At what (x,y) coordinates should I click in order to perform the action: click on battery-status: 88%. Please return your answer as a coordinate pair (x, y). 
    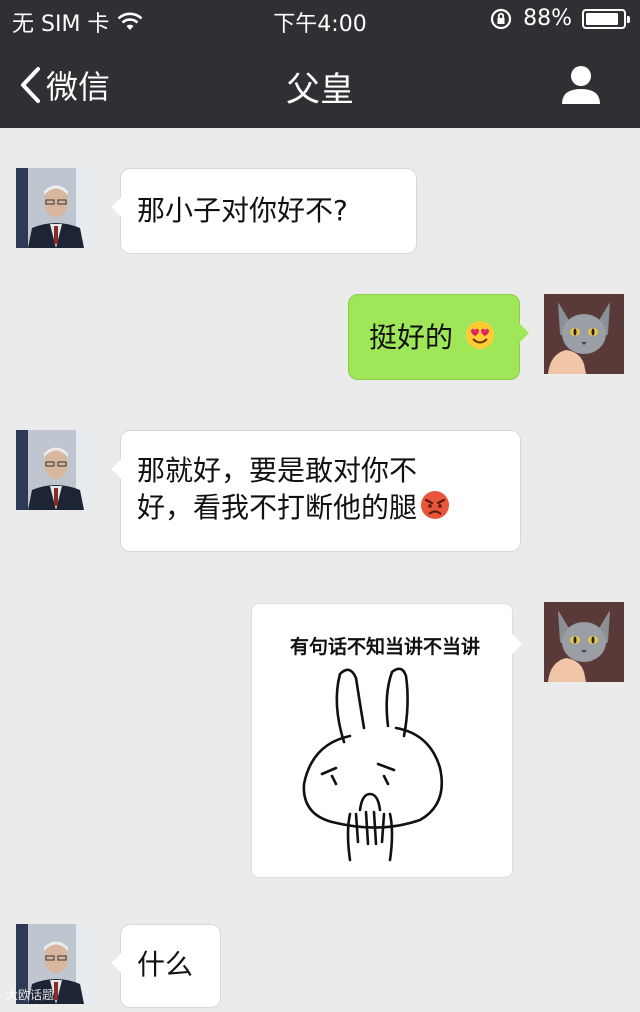
    Looking at the image, I should click on (559, 18).